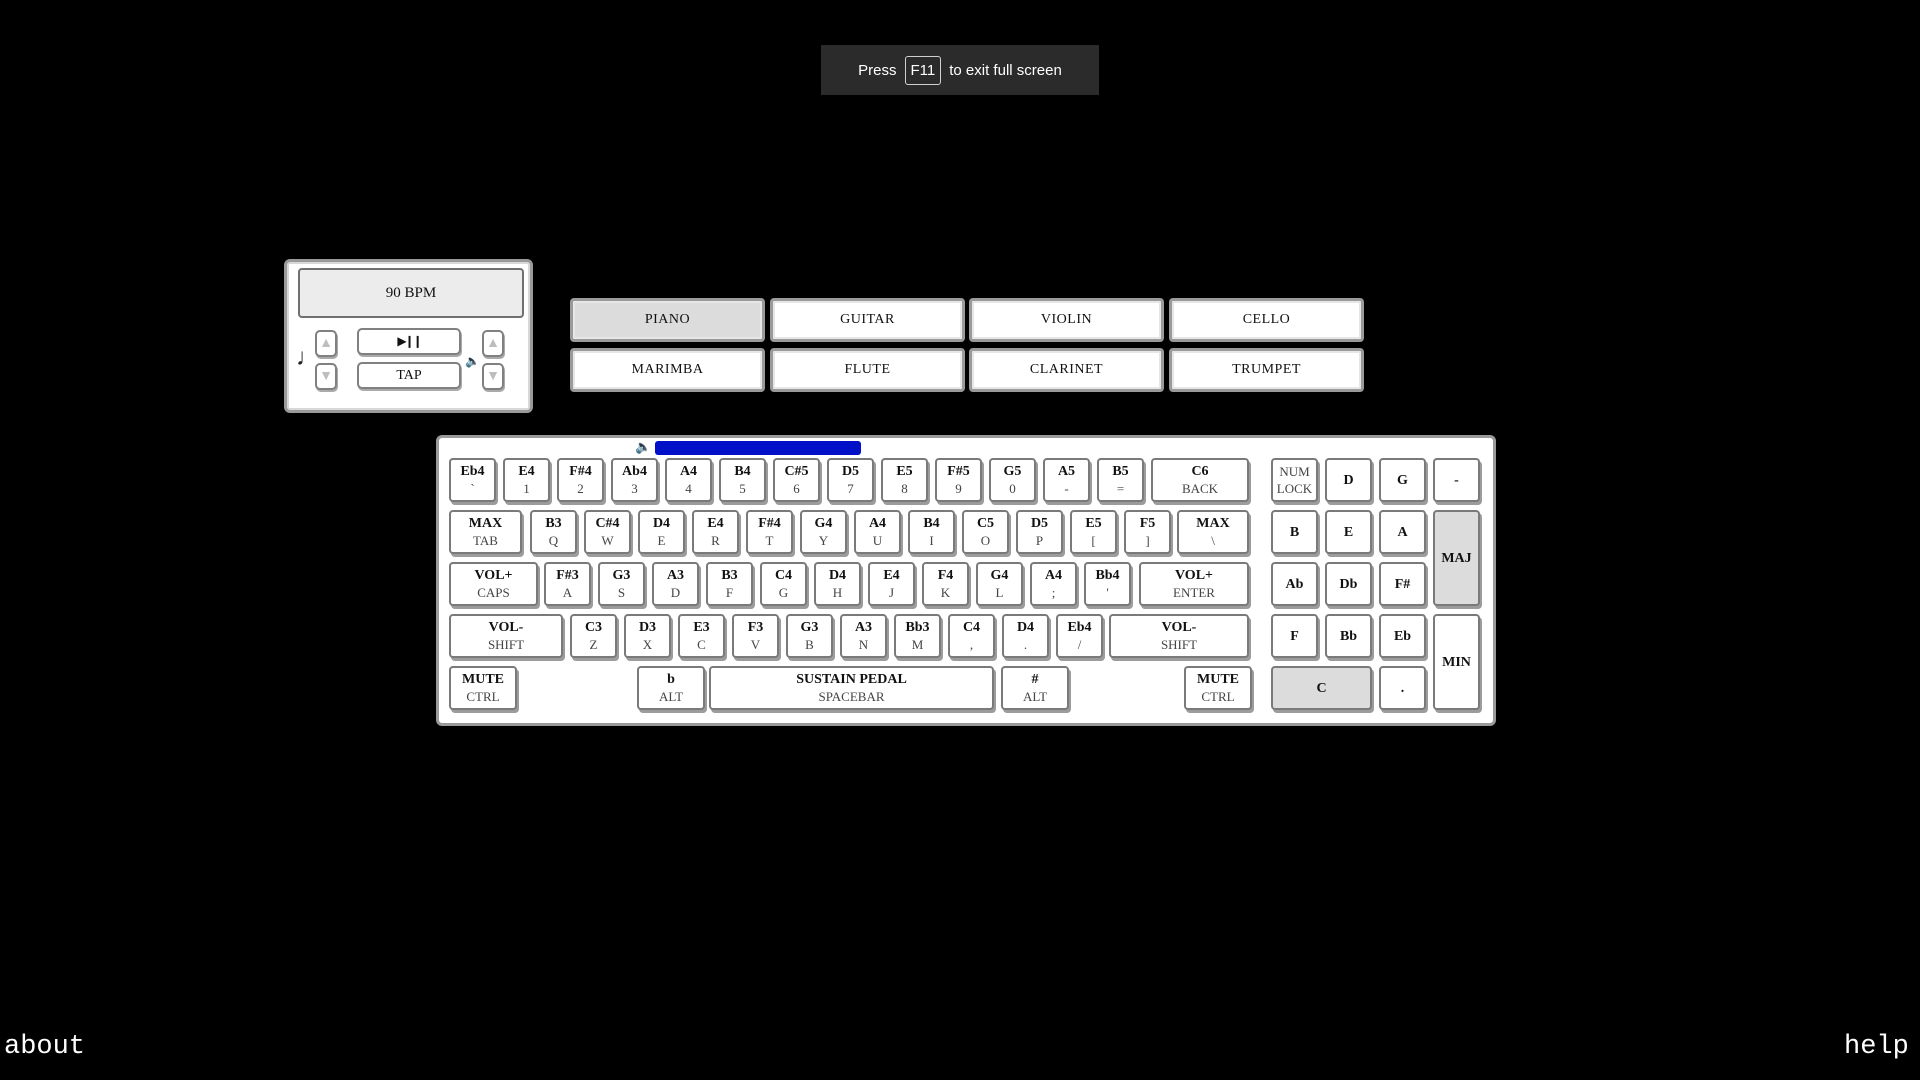 This screenshot has height=1080, width=1920. Describe the element at coordinates (1348, 532) in the screenshot. I see `numpad-key-e: E` at that location.